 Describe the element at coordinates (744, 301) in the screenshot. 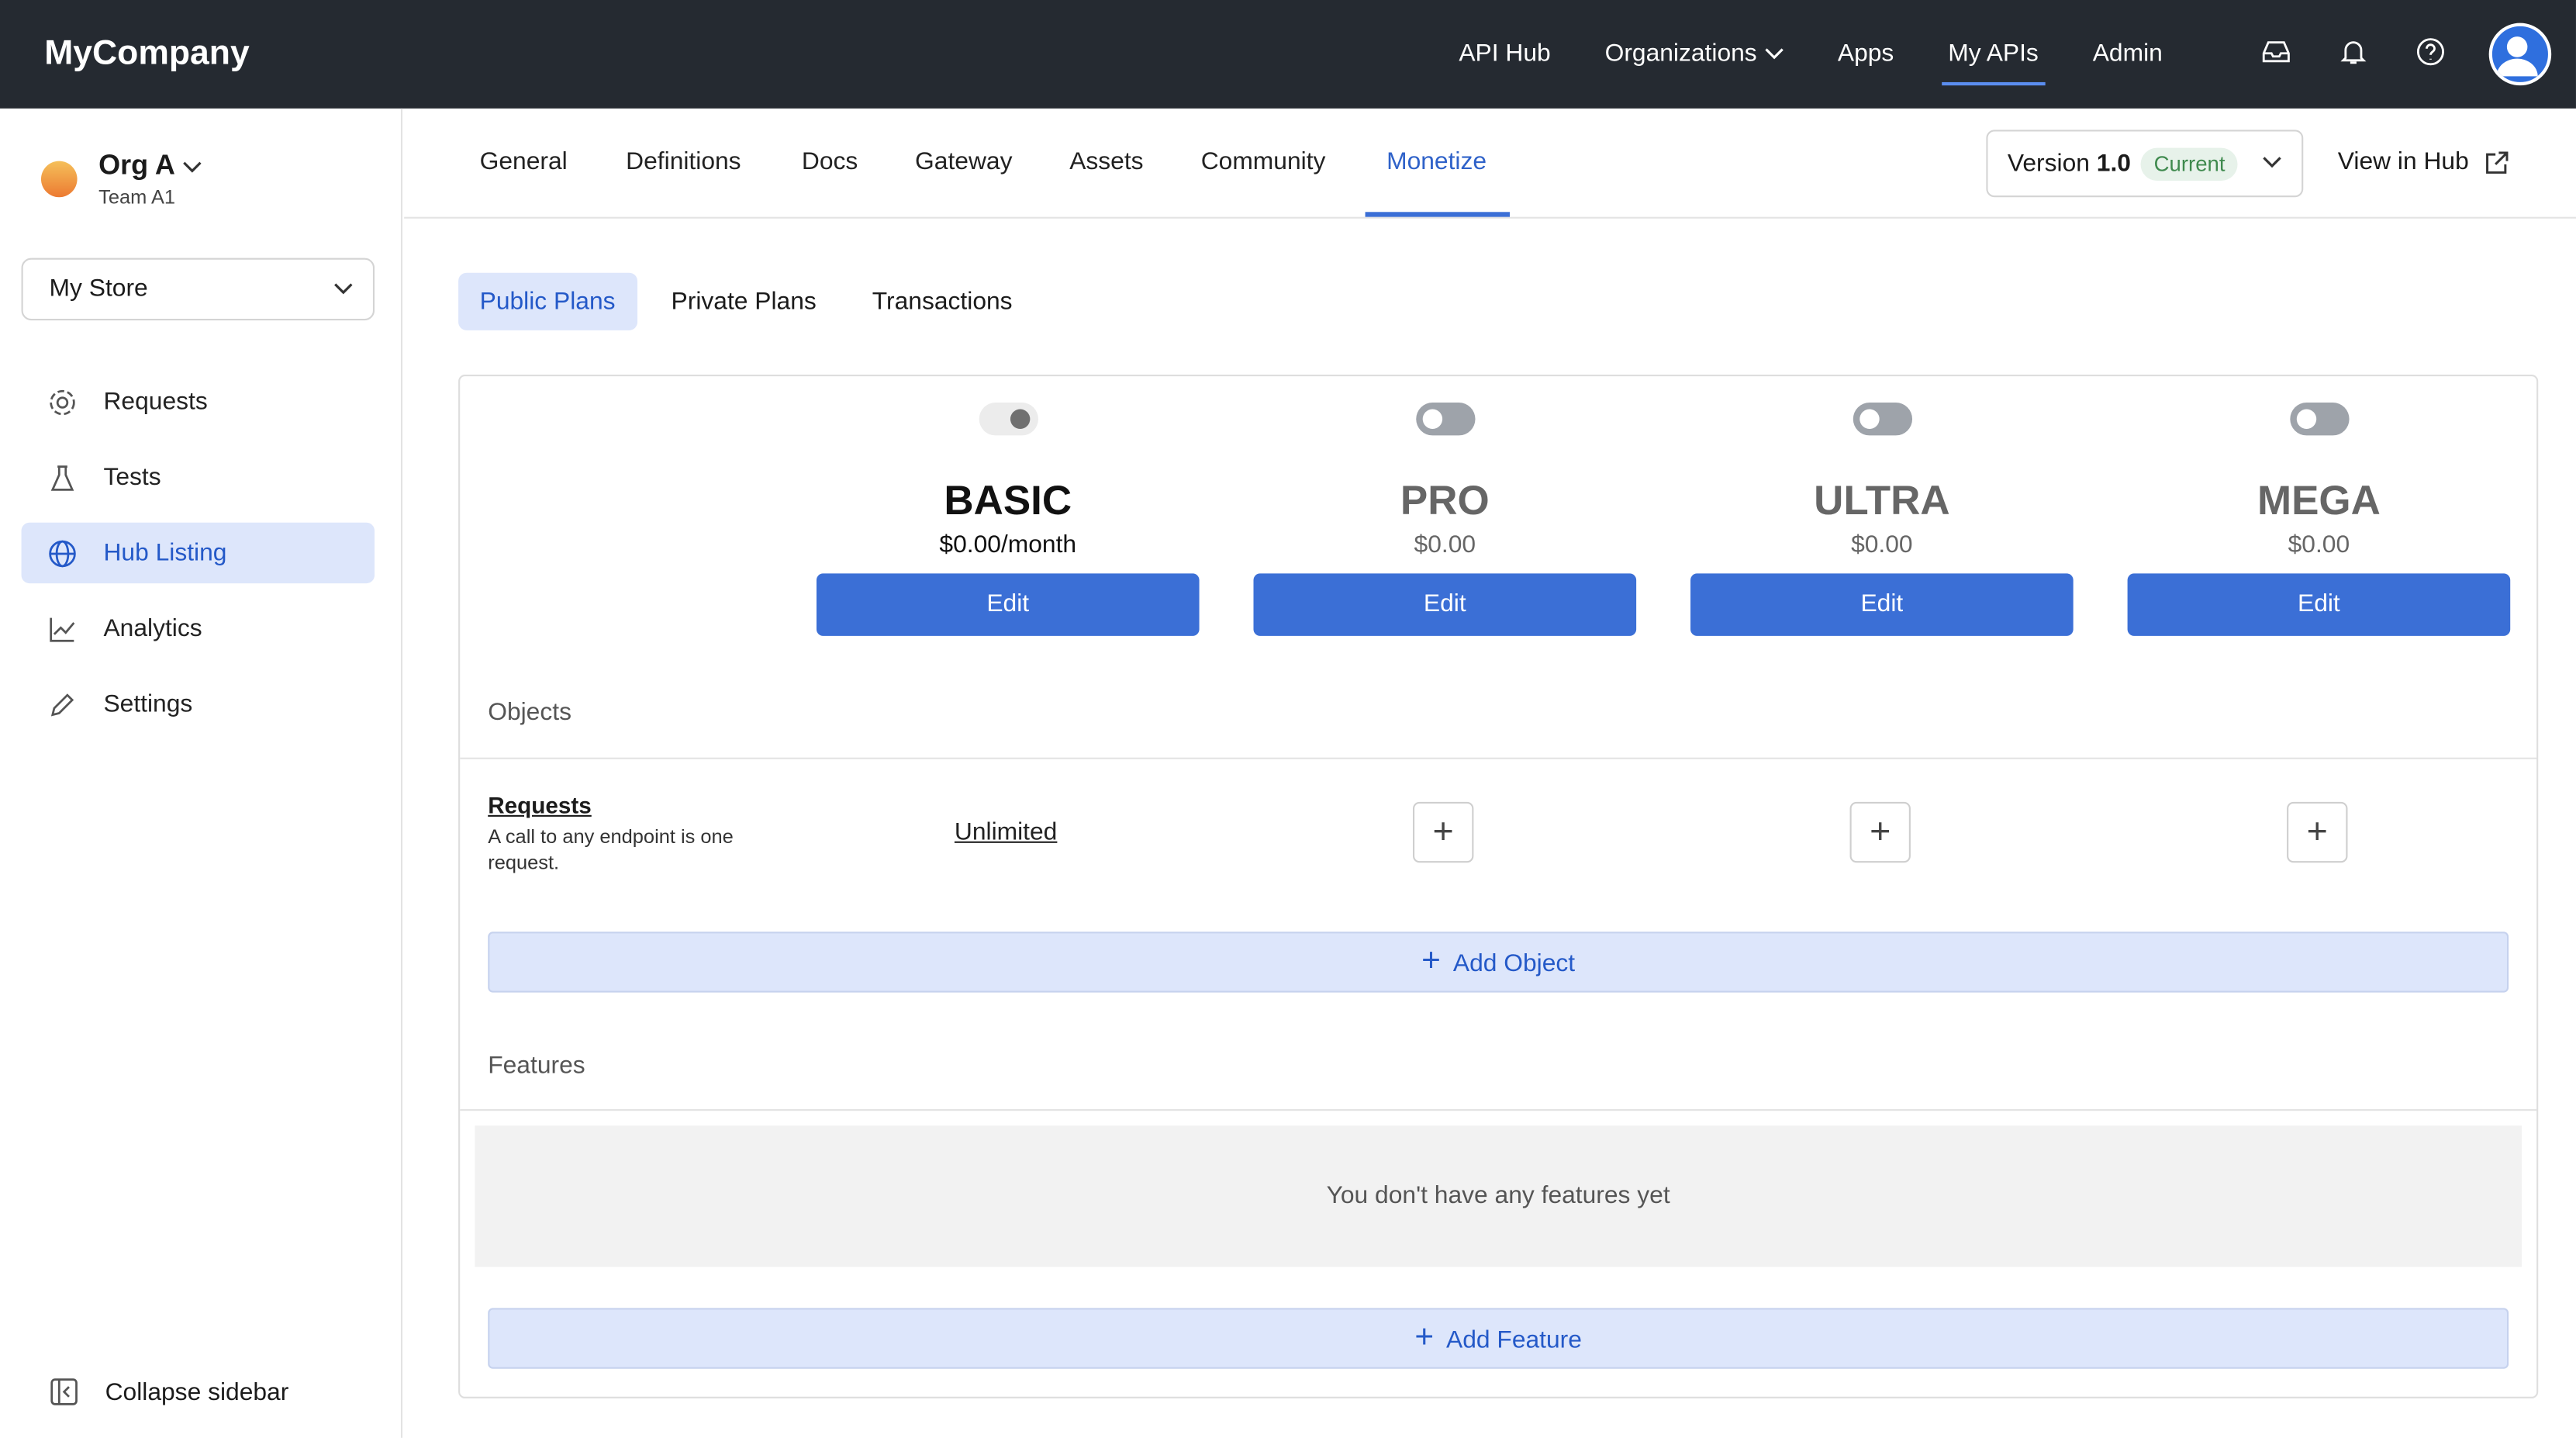

I see `subtab-private-plans: Private Plans` at that location.